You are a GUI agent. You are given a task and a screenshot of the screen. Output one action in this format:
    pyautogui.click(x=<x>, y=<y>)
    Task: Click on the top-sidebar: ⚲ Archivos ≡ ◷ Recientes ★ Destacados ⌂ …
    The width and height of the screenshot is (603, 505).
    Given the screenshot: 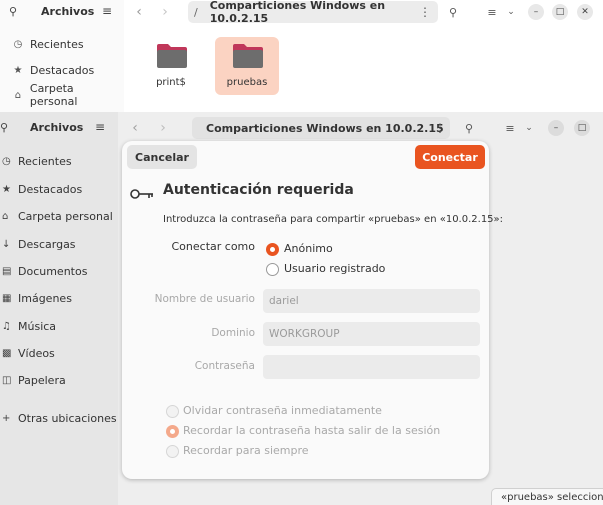 What is the action you would take?
    pyautogui.click(x=62, y=56)
    